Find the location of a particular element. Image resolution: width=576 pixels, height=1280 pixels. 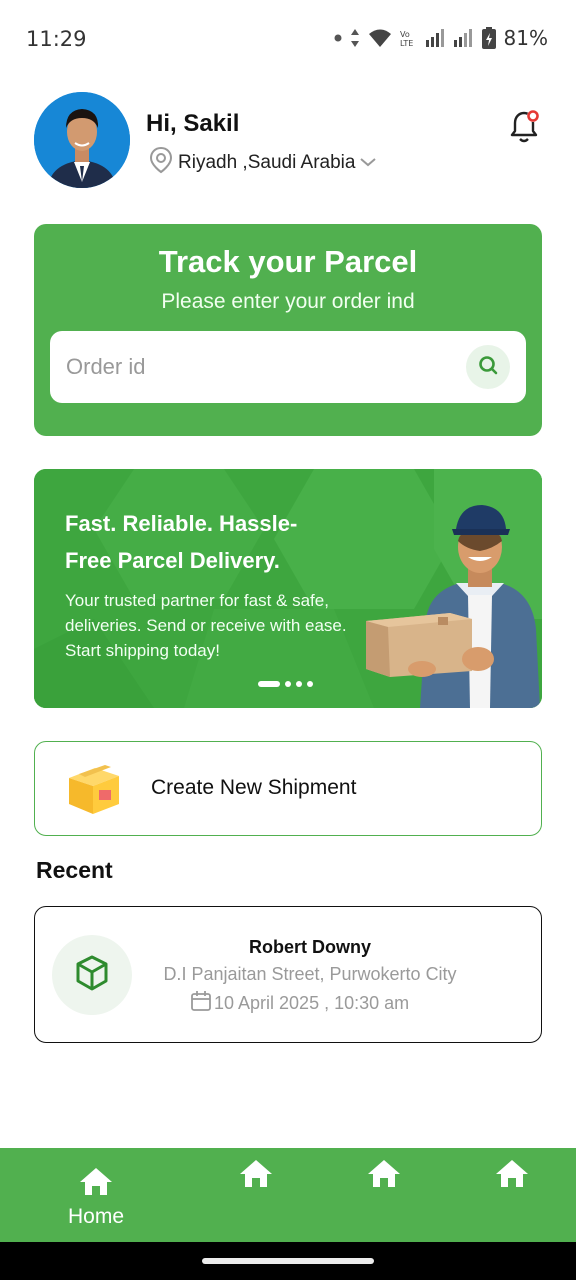

chevron-down-icon is located at coordinates (368, 163).